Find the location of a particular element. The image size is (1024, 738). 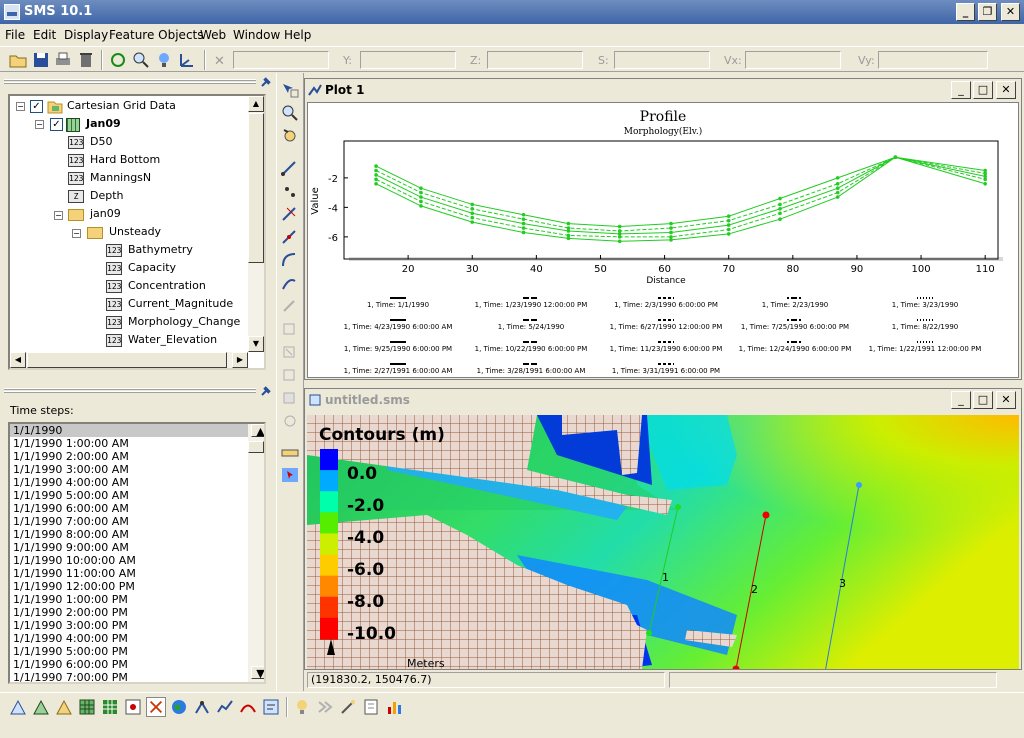

time-step-item: 1/1/1990 5:00:00 PM is located at coordinates (137, 651).